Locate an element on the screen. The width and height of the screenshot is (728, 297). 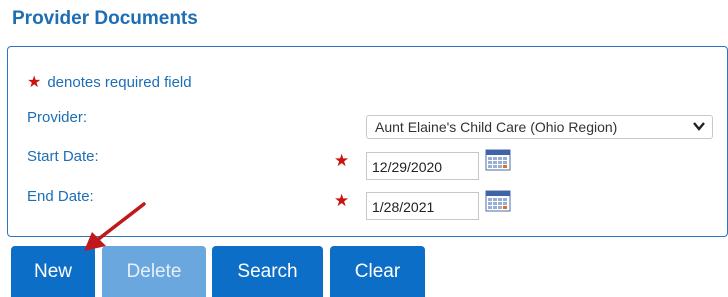
start-date-input: 12/29/2020 is located at coordinates (422, 166).